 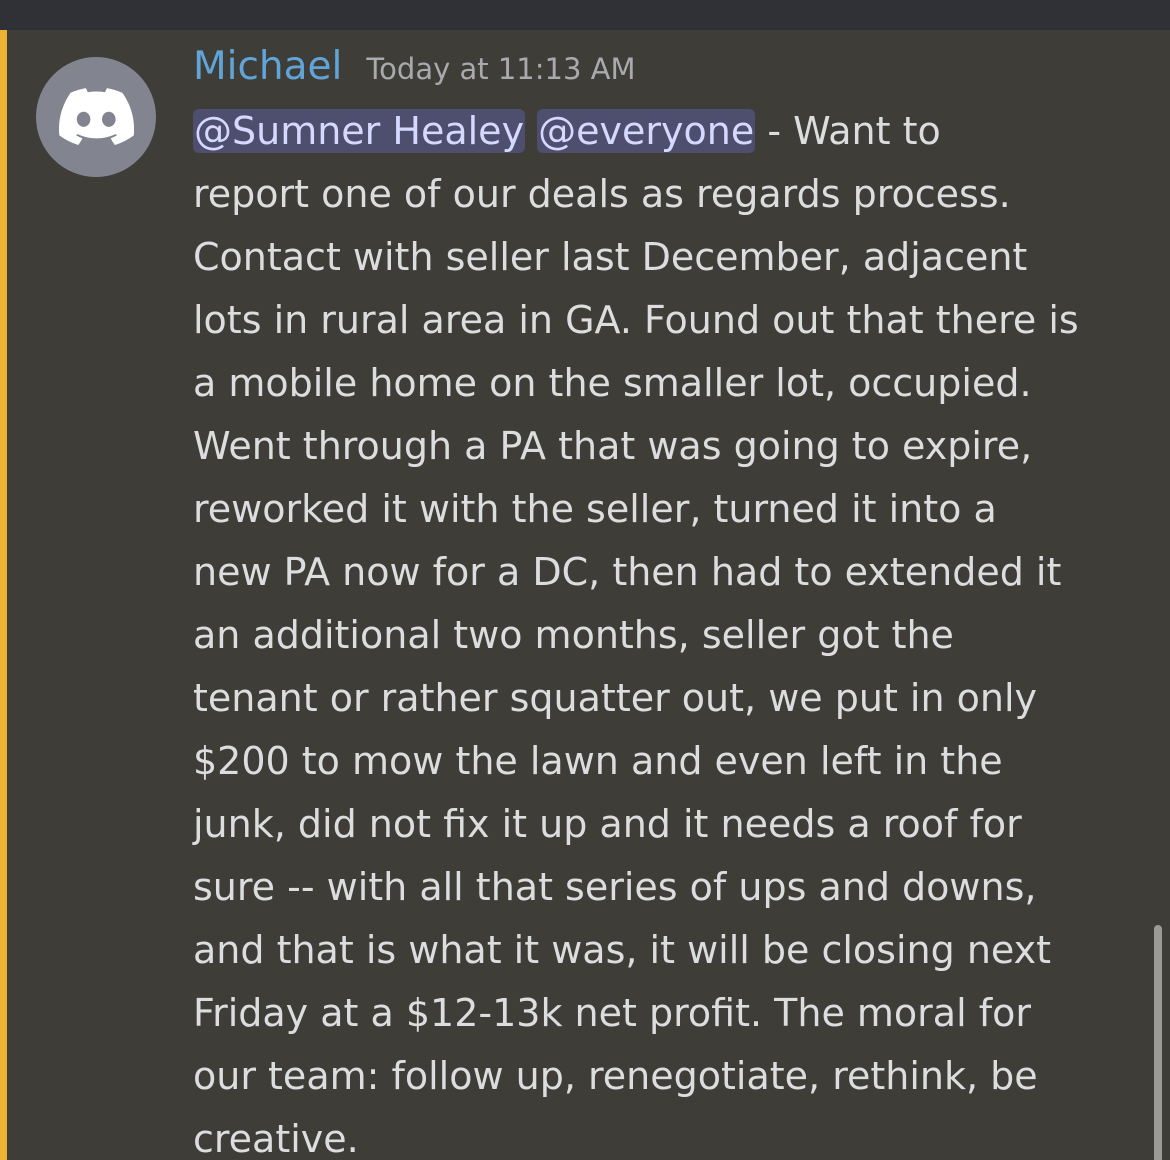 What do you see at coordinates (3, 595) in the screenshot?
I see `mention-highlight-bar` at bounding box center [3, 595].